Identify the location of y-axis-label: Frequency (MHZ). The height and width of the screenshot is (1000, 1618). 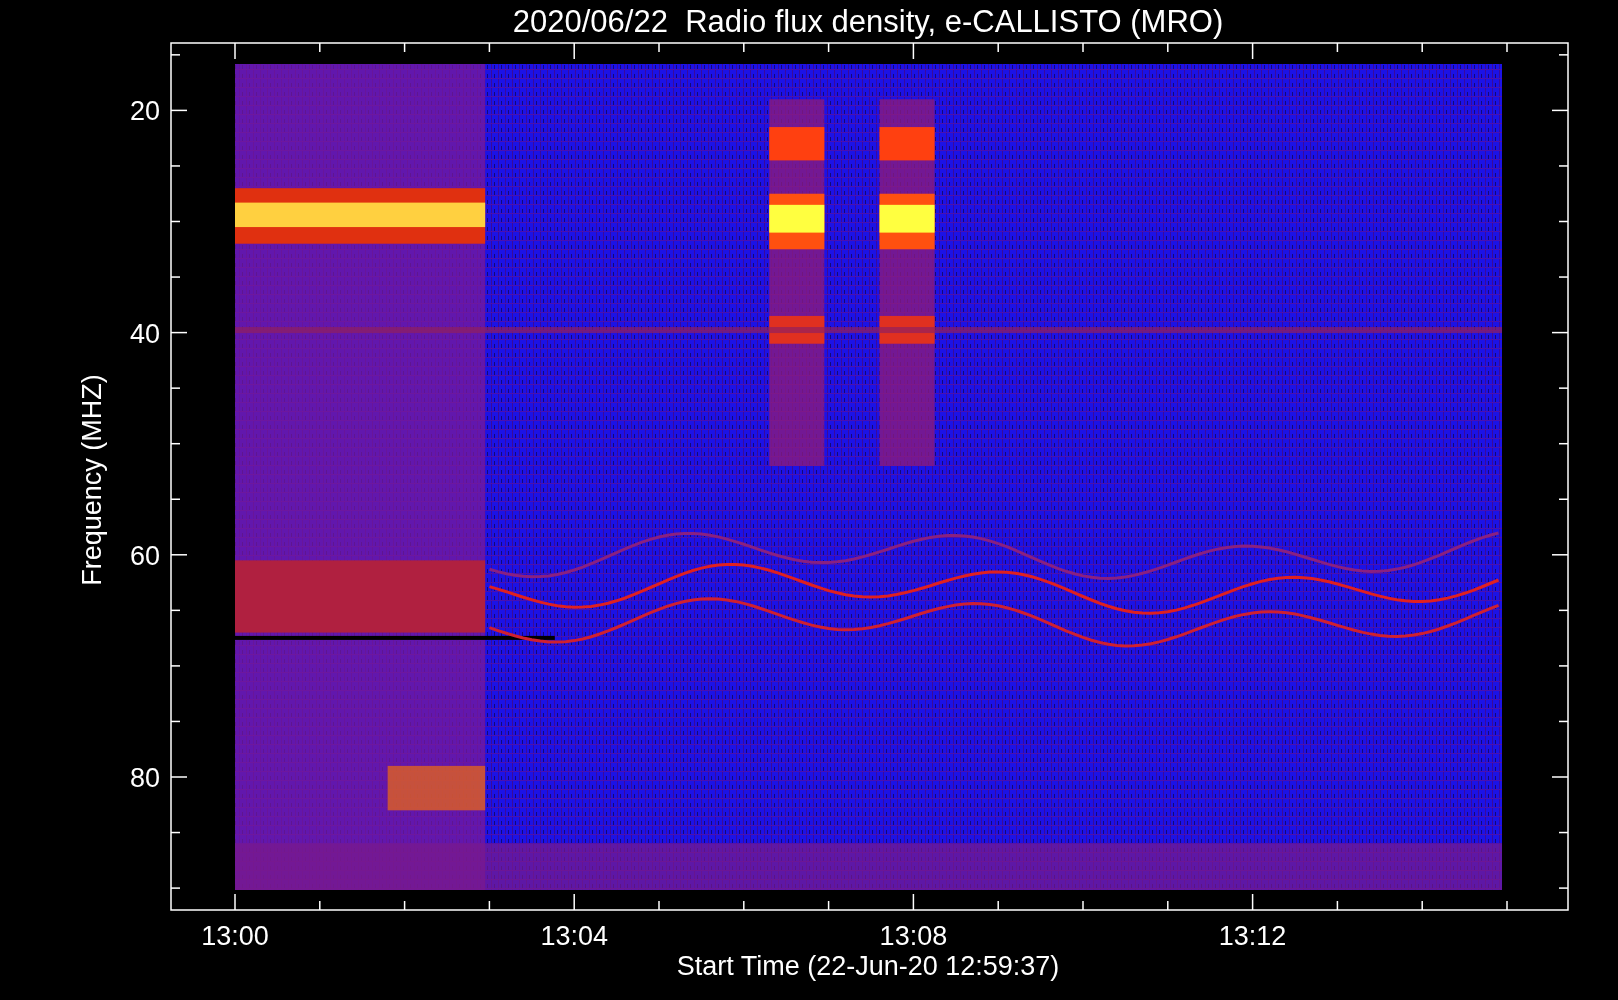
(92, 480).